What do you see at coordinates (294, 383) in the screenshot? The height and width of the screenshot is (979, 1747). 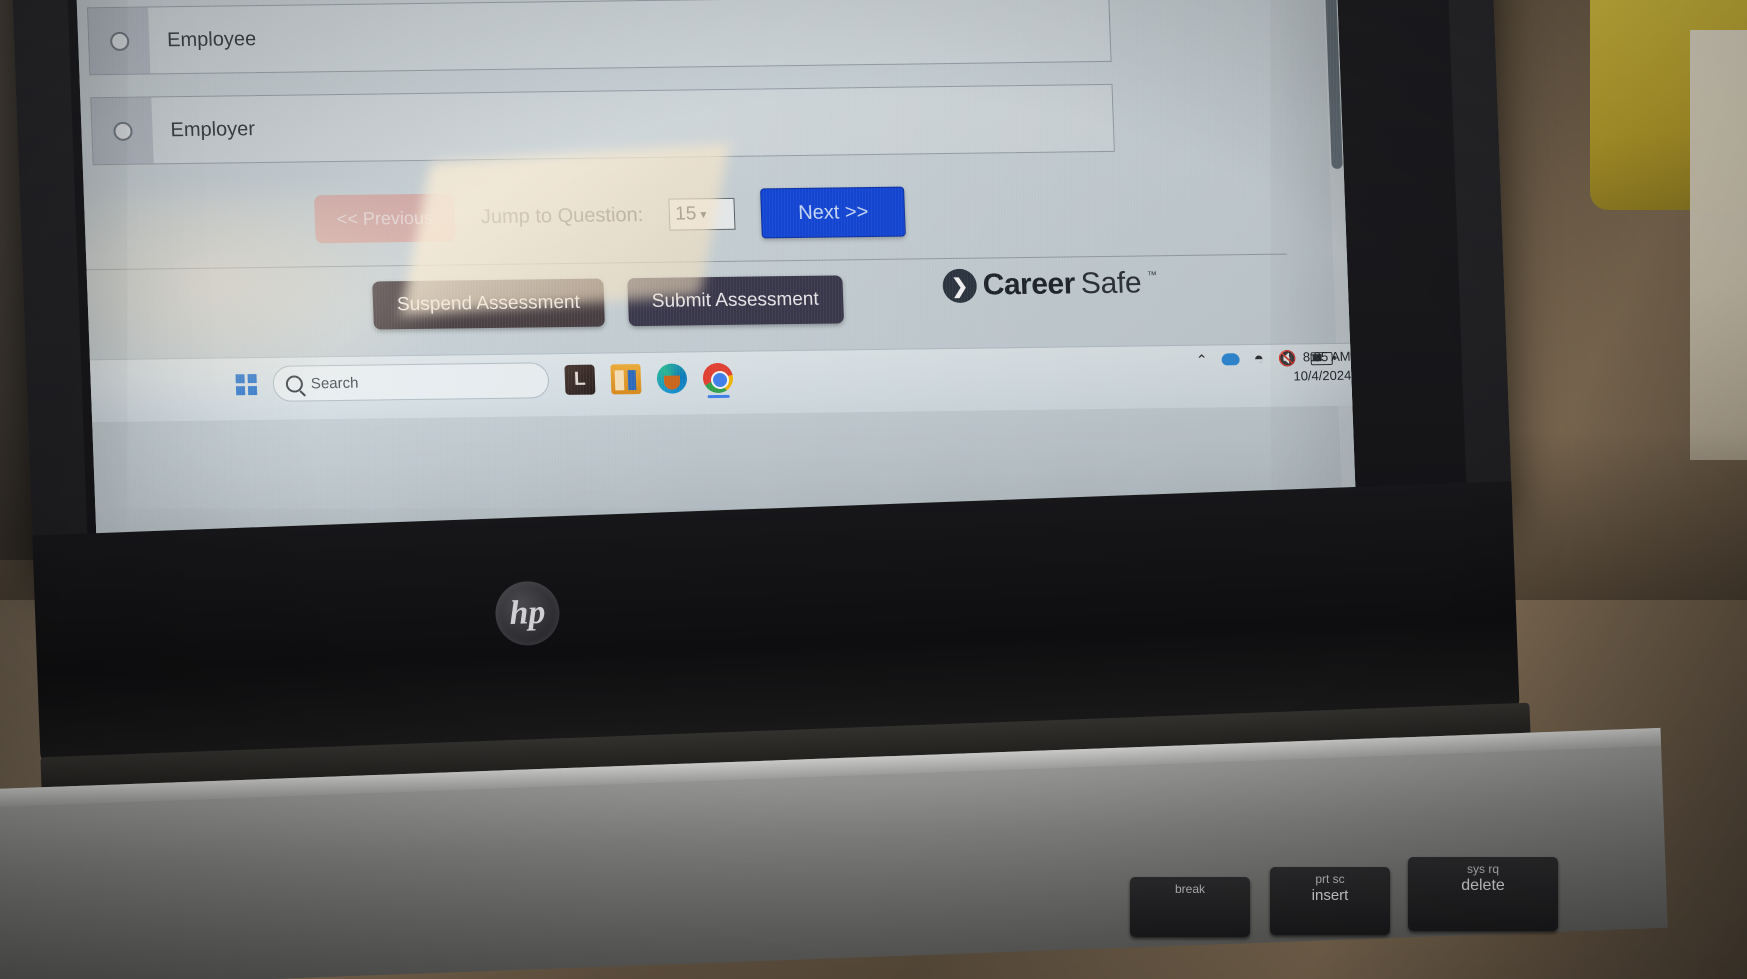 I see `search-icon` at bounding box center [294, 383].